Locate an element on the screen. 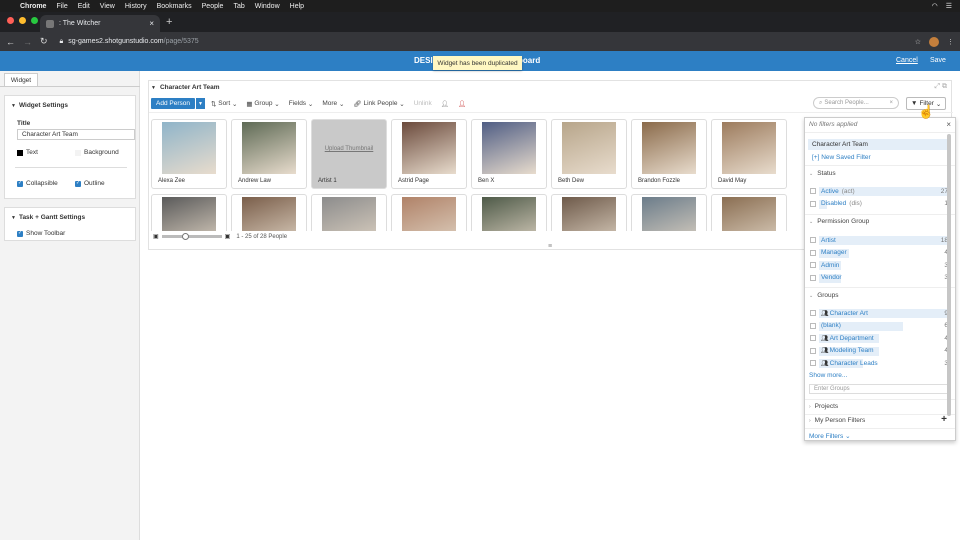 The image size is (960, 540). permission-section-header: ⌄ Permission Group is located at coordinates (839, 221).